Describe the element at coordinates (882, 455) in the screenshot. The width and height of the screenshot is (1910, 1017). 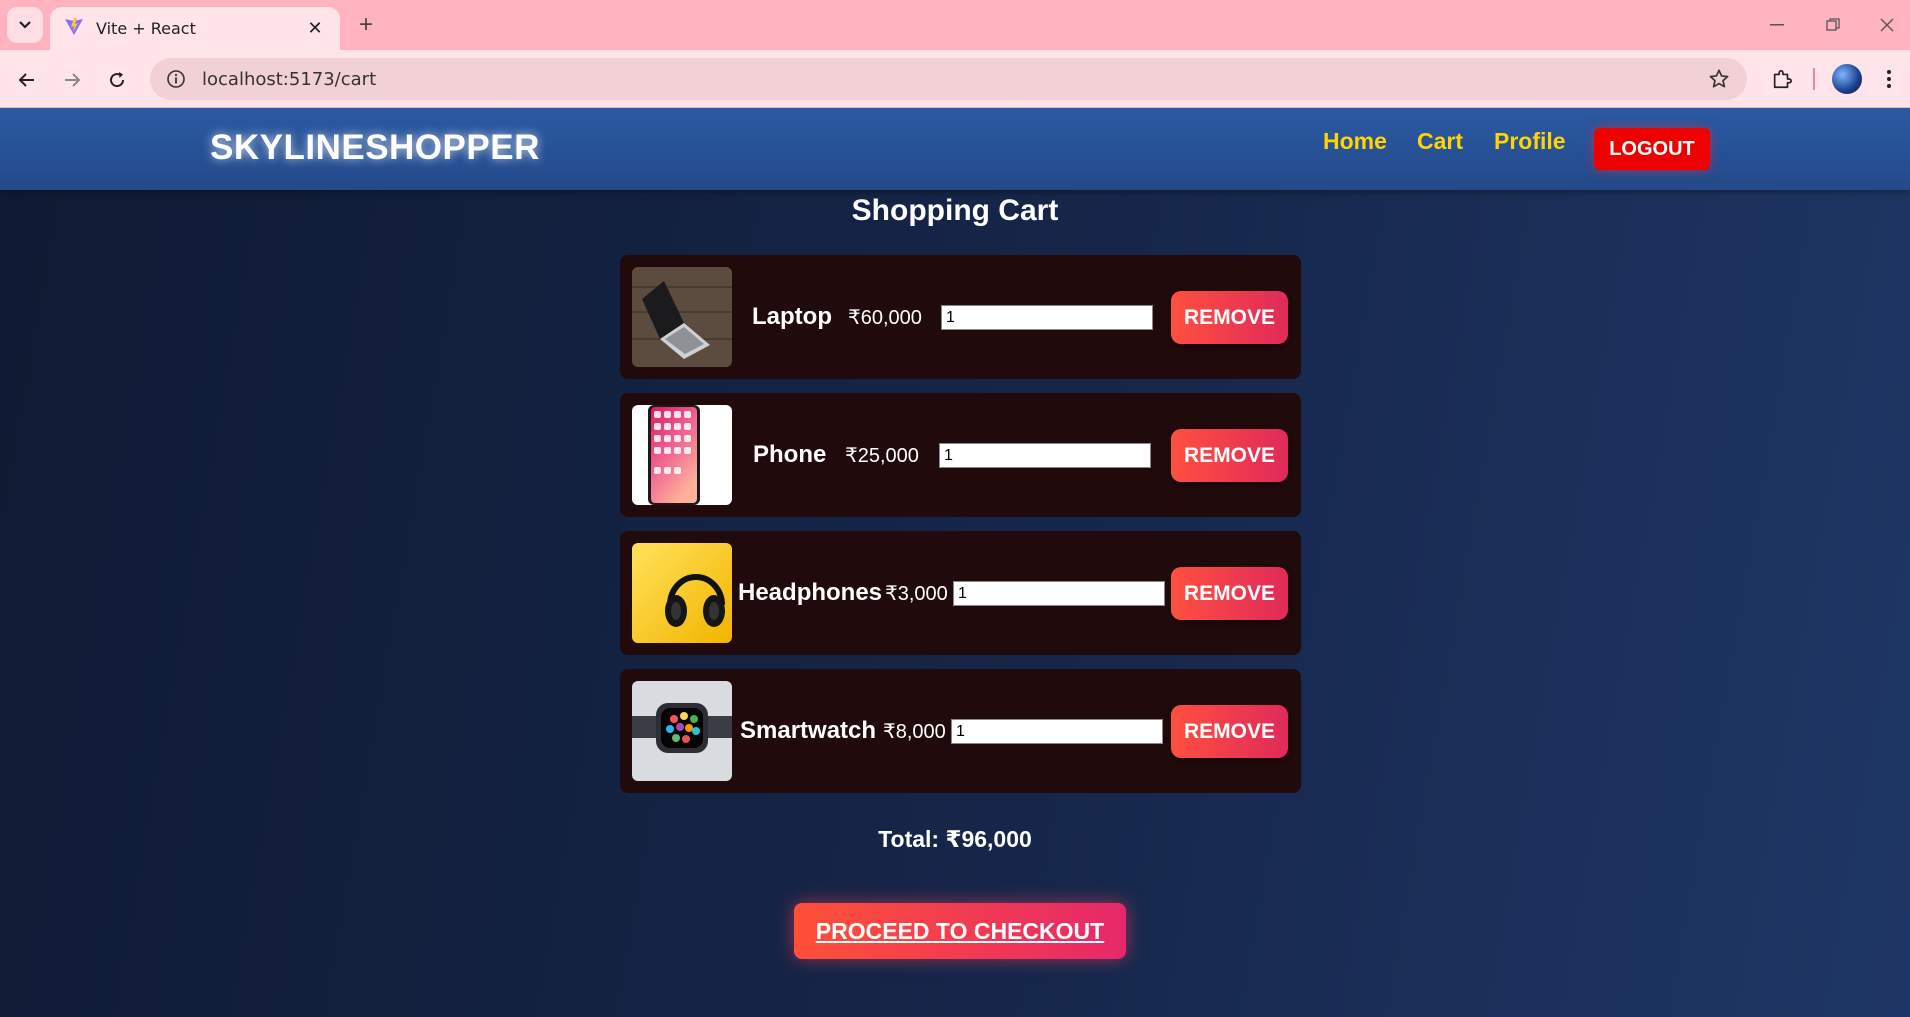
I see `item-price: ₹25,000` at that location.